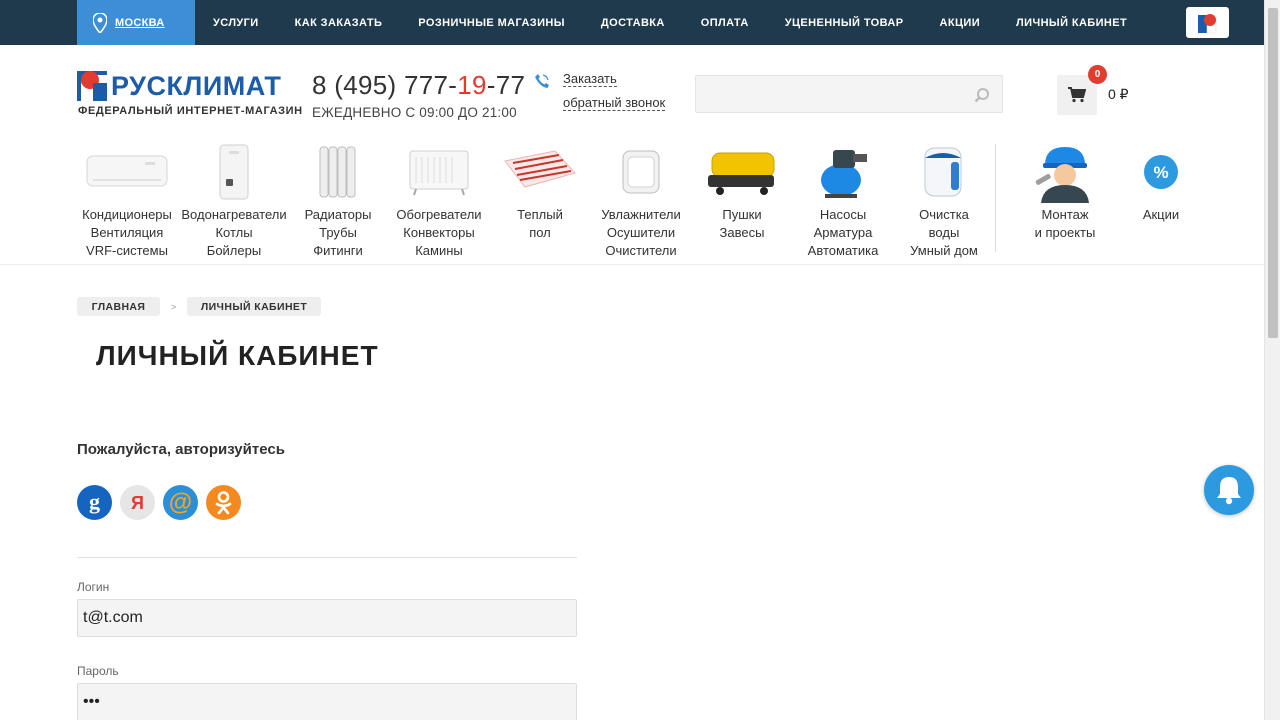 This screenshot has height=720, width=1280. What do you see at coordinates (254, 306) in the screenshot?
I see `breadcrumb-current: ЛИЧНЫЙ КАБИНЕТ` at bounding box center [254, 306].